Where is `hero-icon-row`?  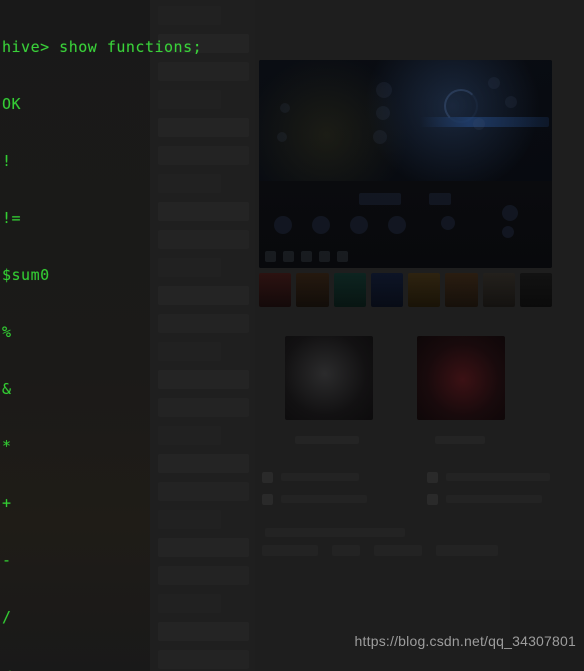
hero-icon-row is located at coordinates (306, 256).